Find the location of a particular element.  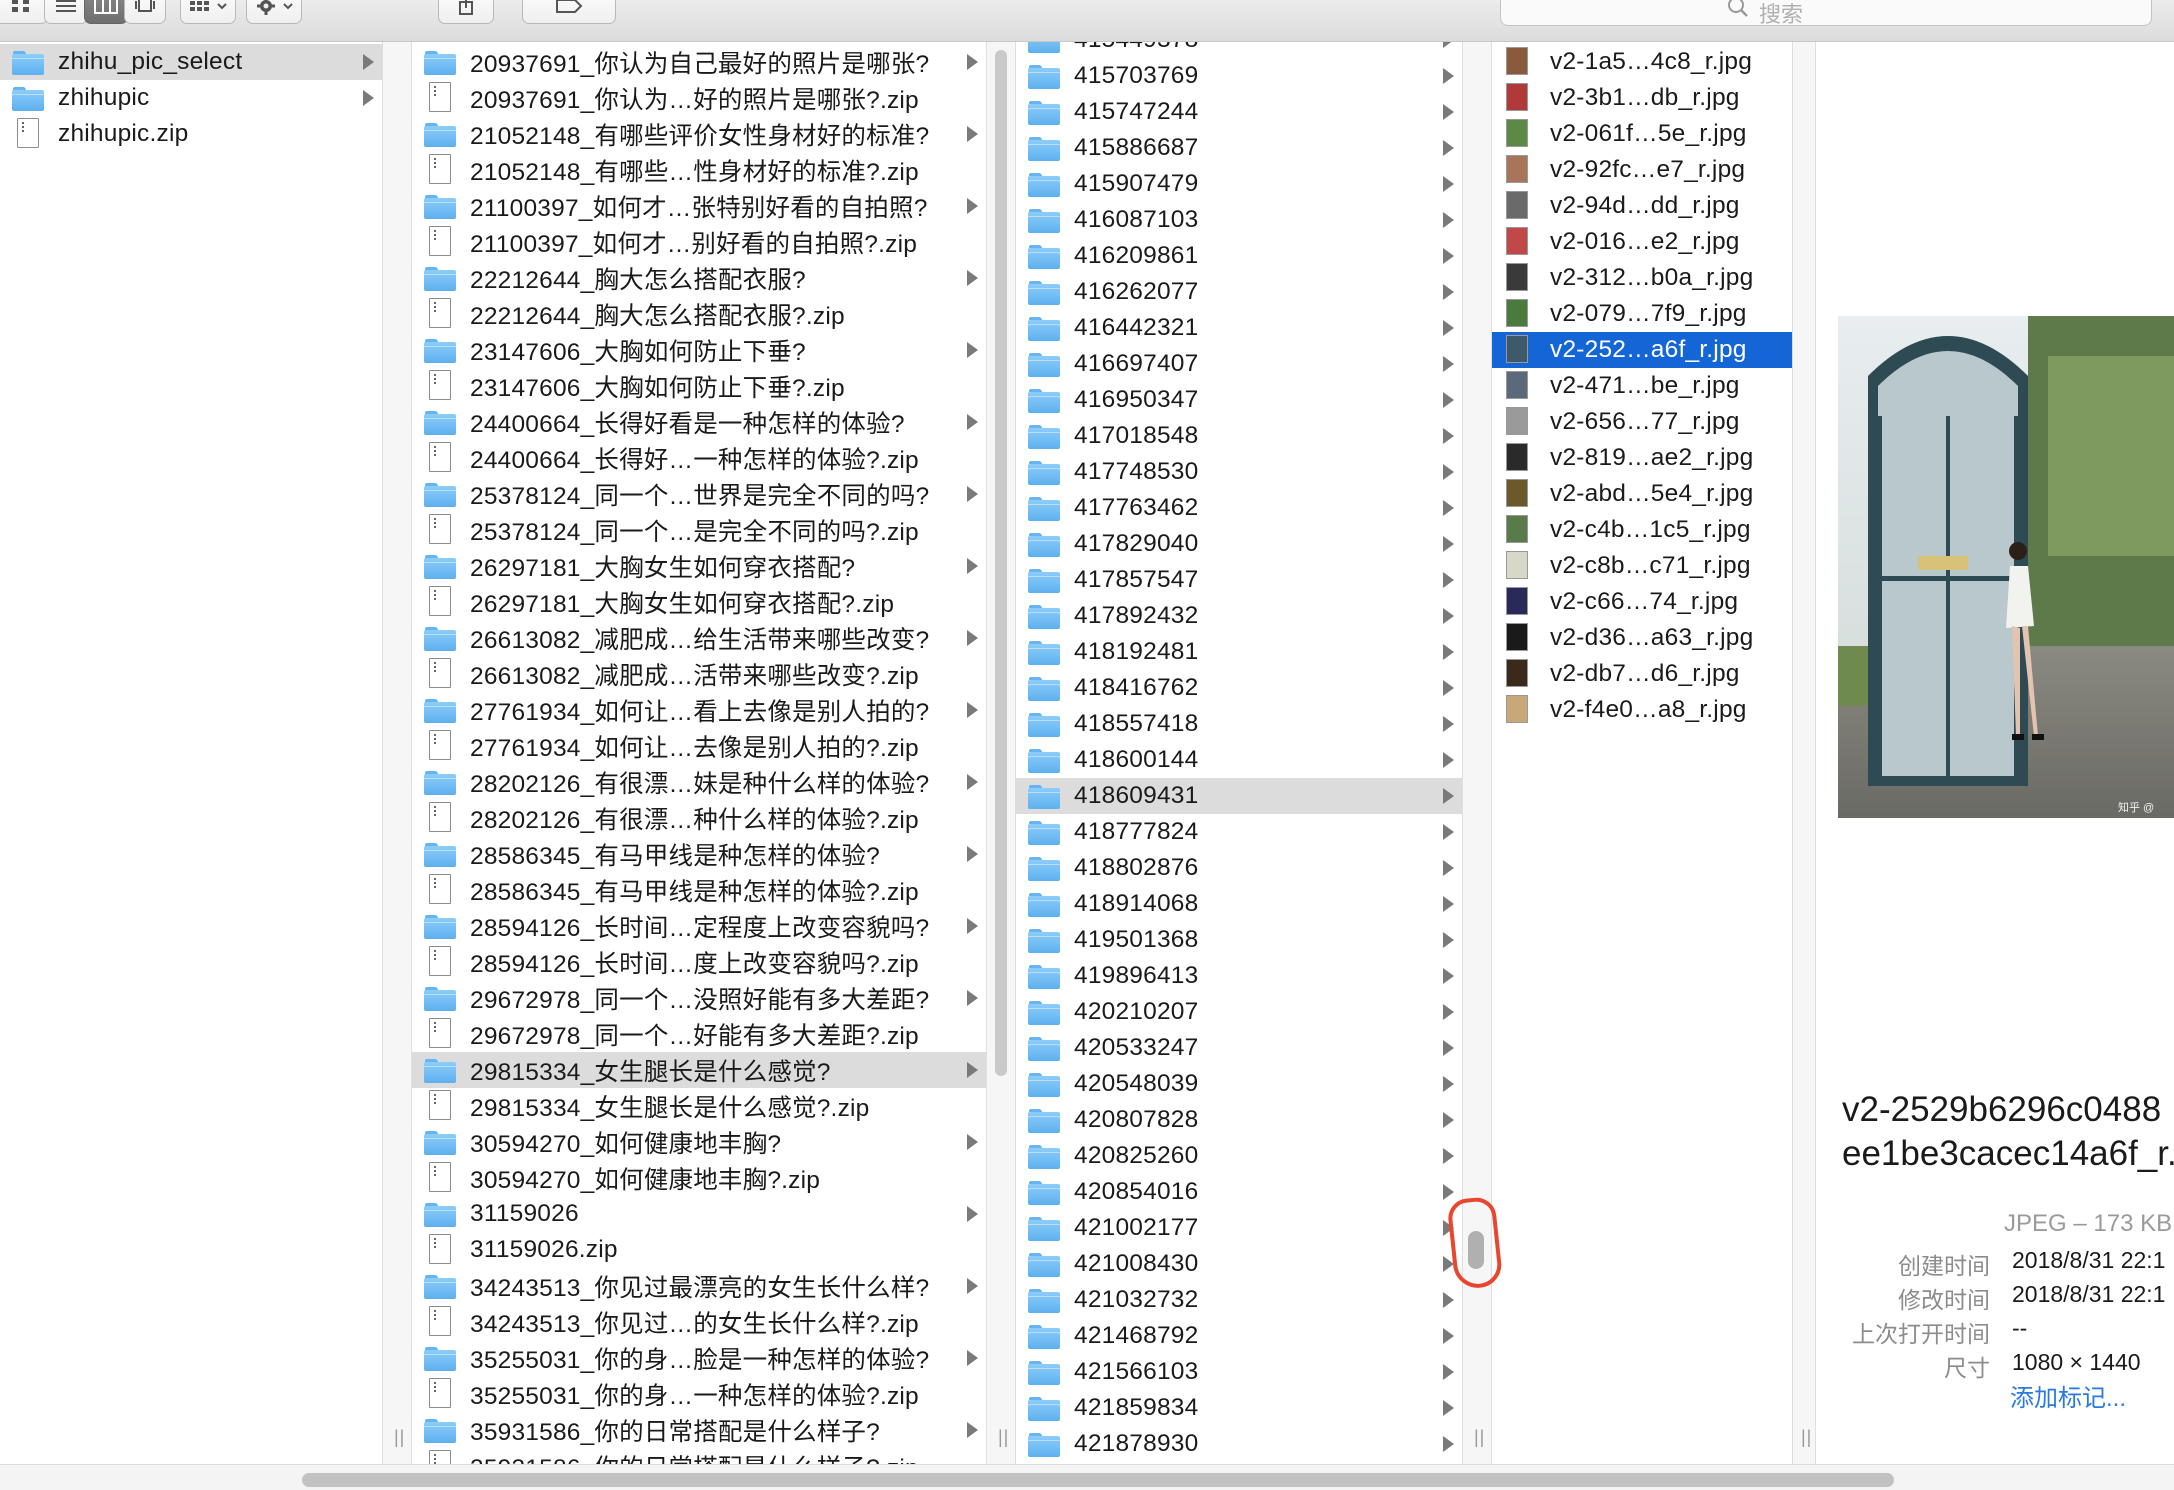

list-item: 415747244 is located at coordinates (1239, 112).